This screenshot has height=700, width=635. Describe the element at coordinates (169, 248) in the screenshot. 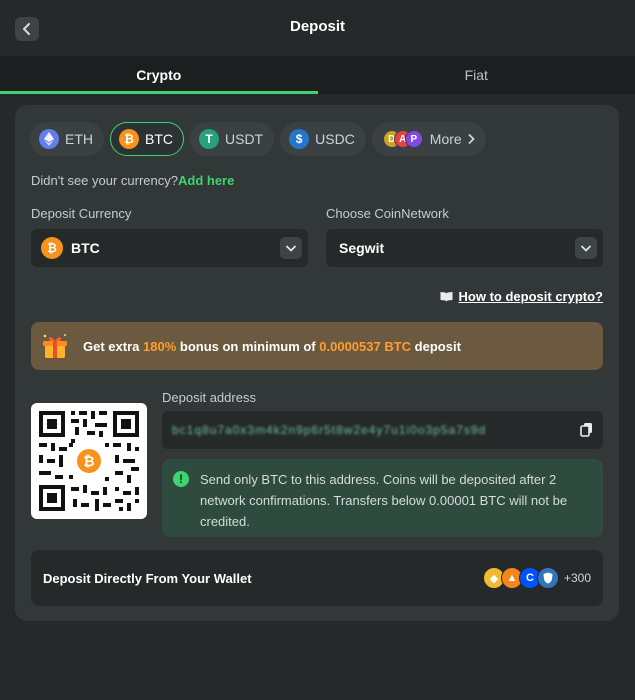

I see `deposit-currency-select: ₿ BTC` at that location.